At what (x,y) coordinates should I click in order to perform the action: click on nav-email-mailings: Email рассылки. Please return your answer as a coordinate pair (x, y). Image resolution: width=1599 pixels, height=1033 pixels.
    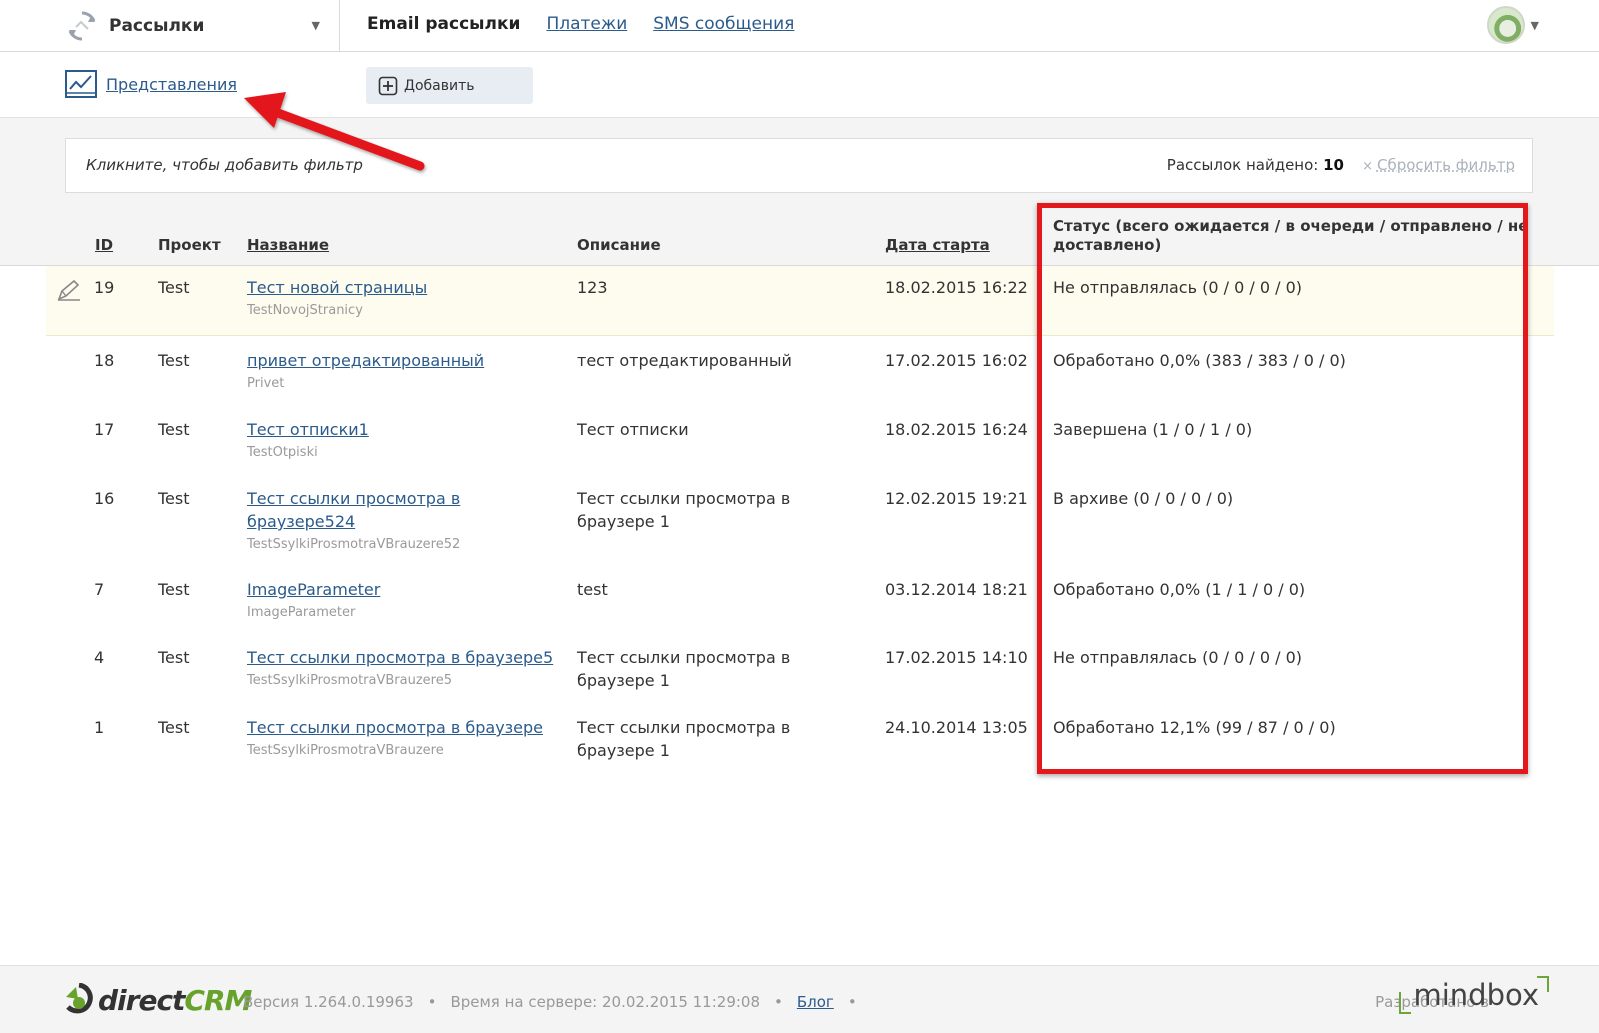
    Looking at the image, I should click on (444, 24).